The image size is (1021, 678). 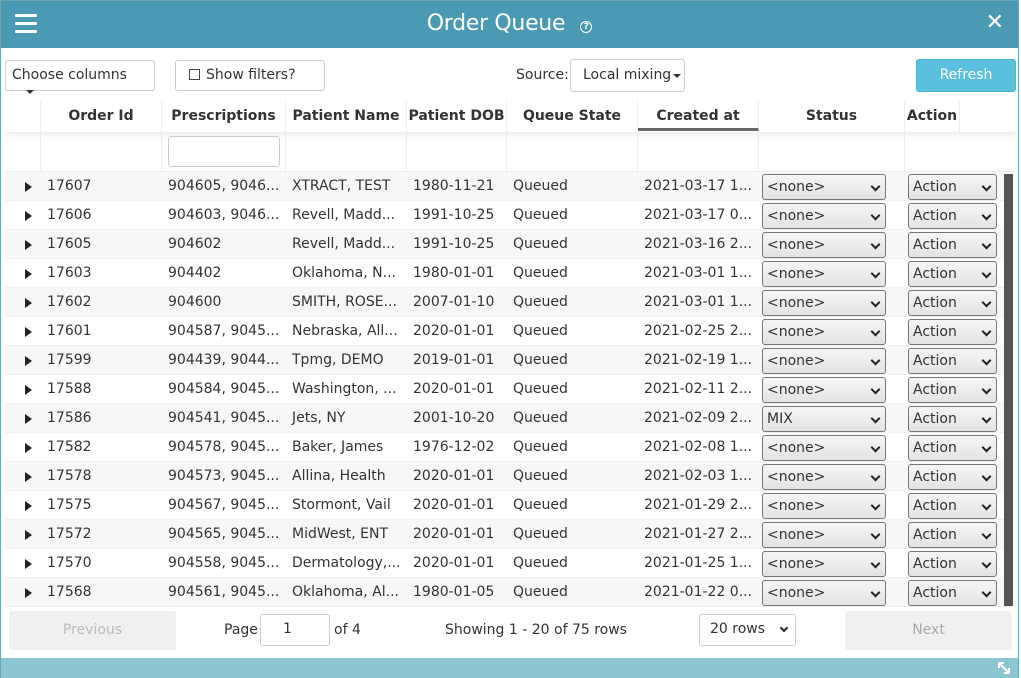 I want to click on column-header-patient-name: Patient Name, so click(x=346, y=116).